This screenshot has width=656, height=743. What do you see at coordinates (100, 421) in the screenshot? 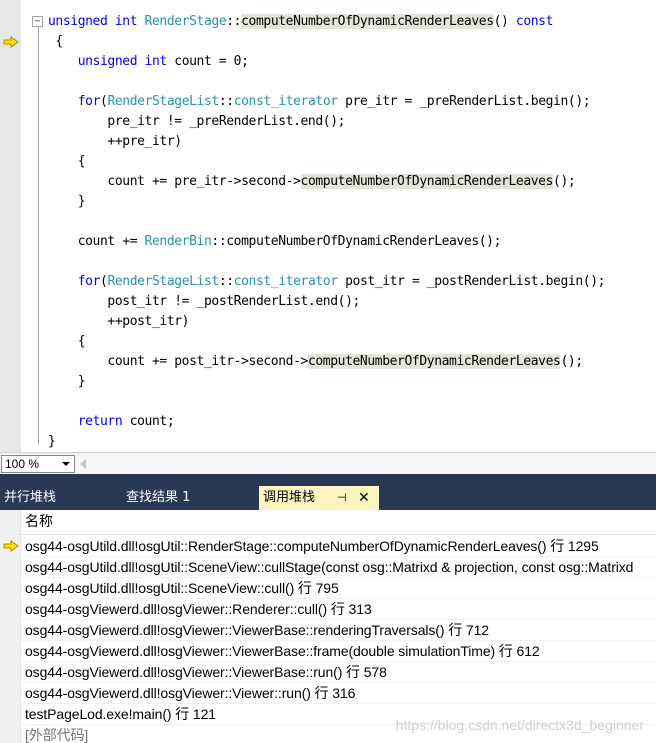
I see `code-token: return` at bounding box center [100, 421].